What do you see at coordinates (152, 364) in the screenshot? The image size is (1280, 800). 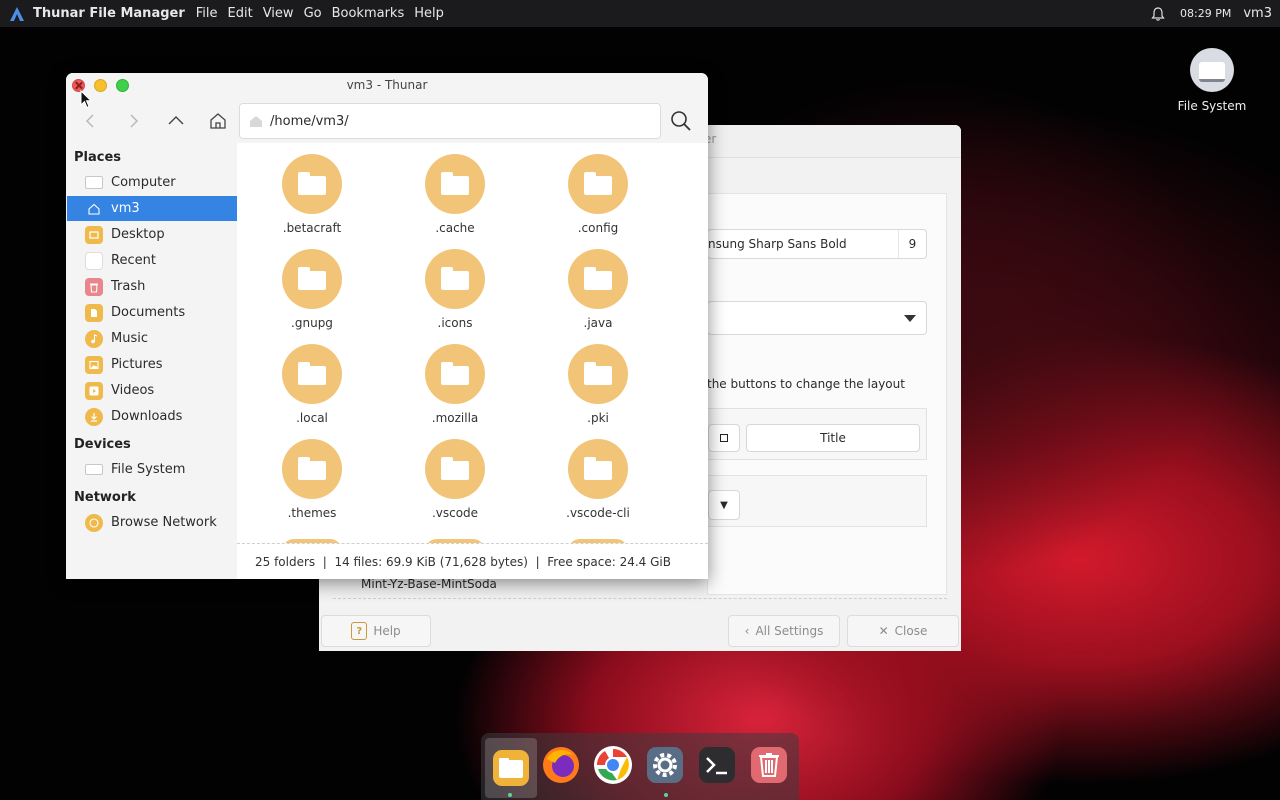 I see `sidebar-item-pictures: Pictures` at bounding box center [152, 364].